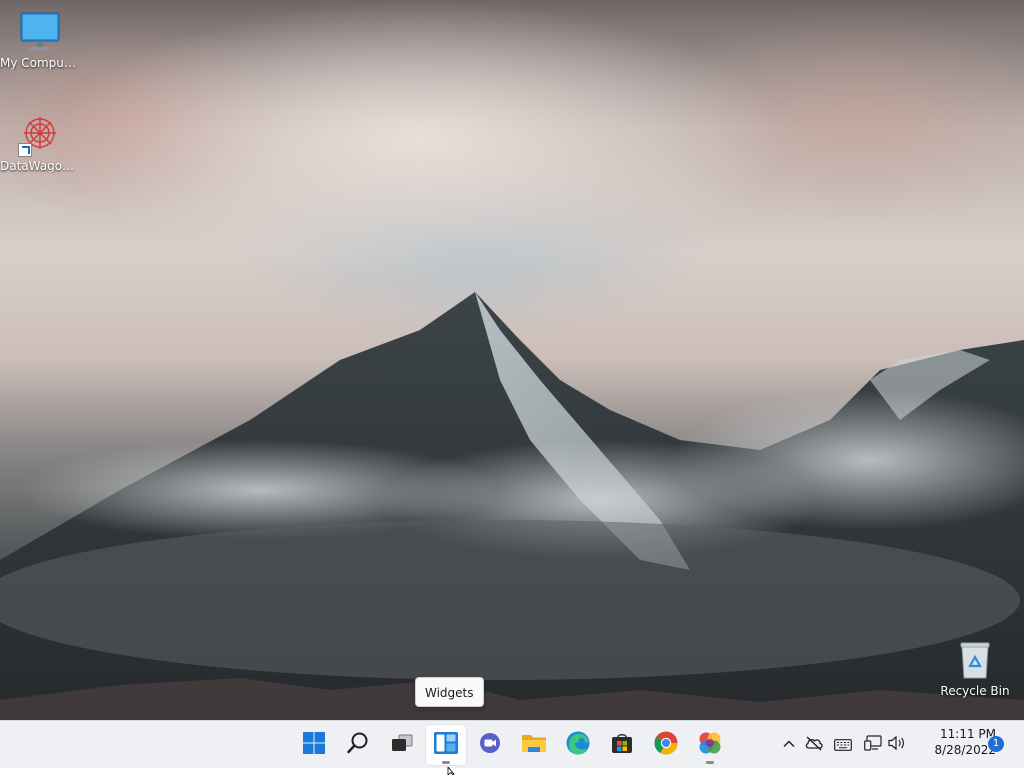  What do you see at coordinates (40, 32) in the screenshot?
I see `monitor-icon` at bounding box center [40, 32].